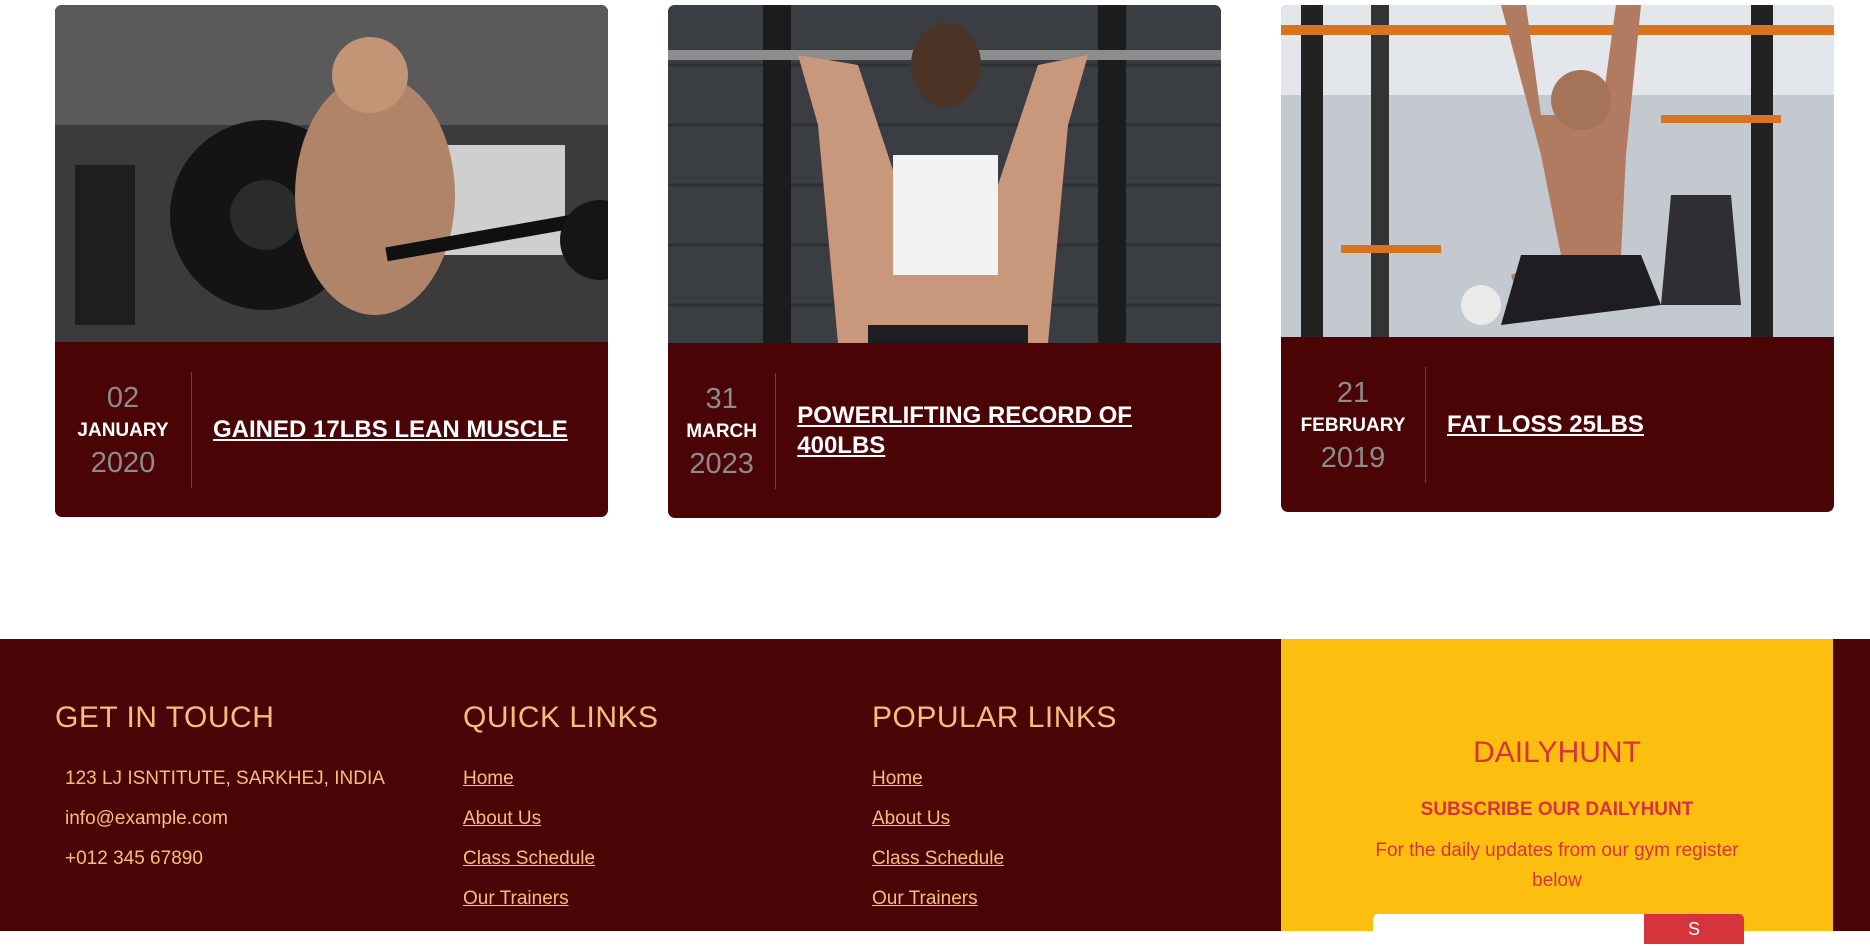 The width and height of the screenshot is (1870, 946). Describe the element at coordinates (653, 779) in the screenshot. I see `quick-link-home: Home` at that location.